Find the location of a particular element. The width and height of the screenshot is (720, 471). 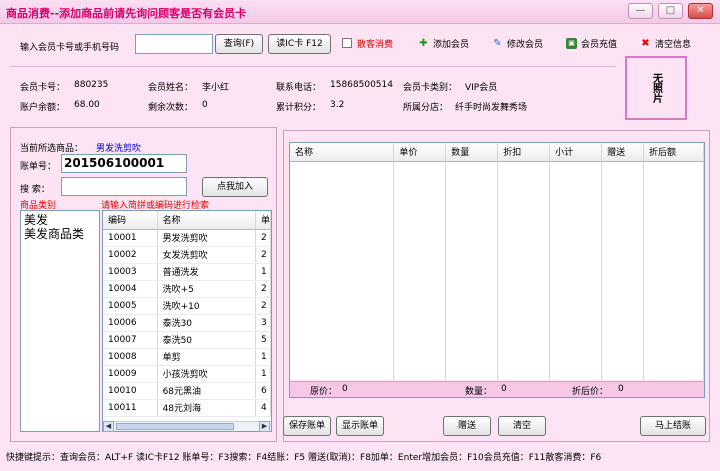

member-search-input is located at coordinates (174, 44).